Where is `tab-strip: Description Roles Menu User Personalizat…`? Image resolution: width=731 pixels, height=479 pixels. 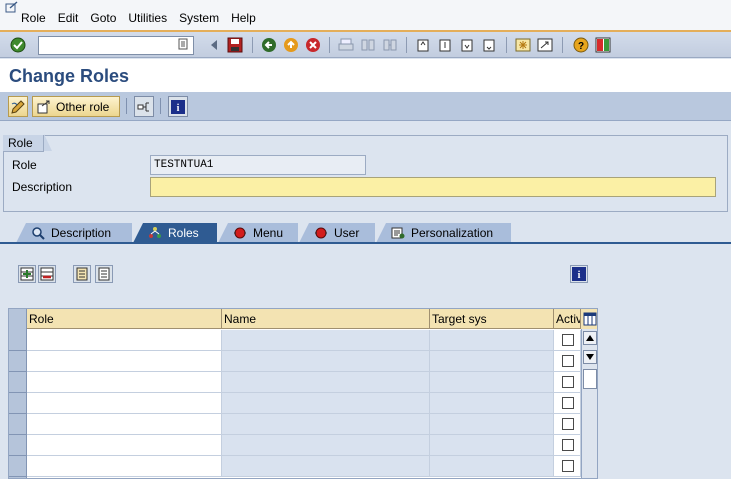
tab-strip: Description Roles Menu User Personalizat… is located at coordinates (365, 232).